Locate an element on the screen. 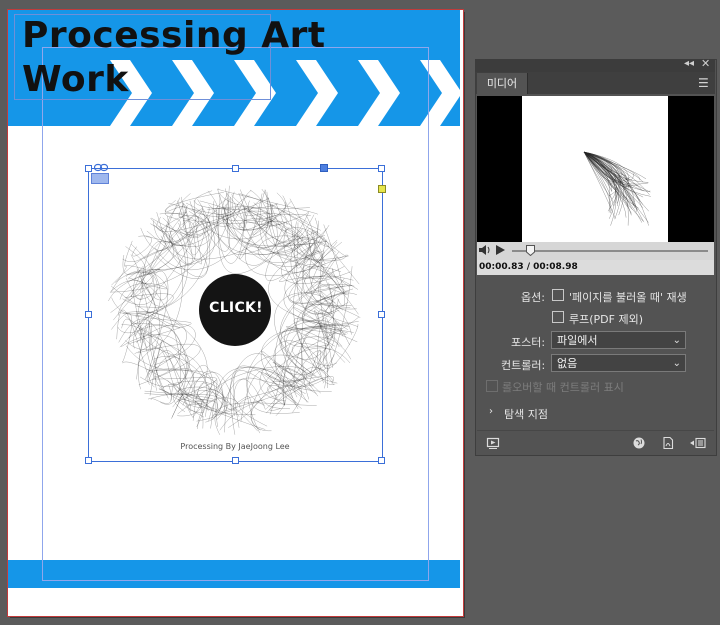 The width and height of the screenshot is (720, 625). live-corner-handle is located at coordinates (382, 189).